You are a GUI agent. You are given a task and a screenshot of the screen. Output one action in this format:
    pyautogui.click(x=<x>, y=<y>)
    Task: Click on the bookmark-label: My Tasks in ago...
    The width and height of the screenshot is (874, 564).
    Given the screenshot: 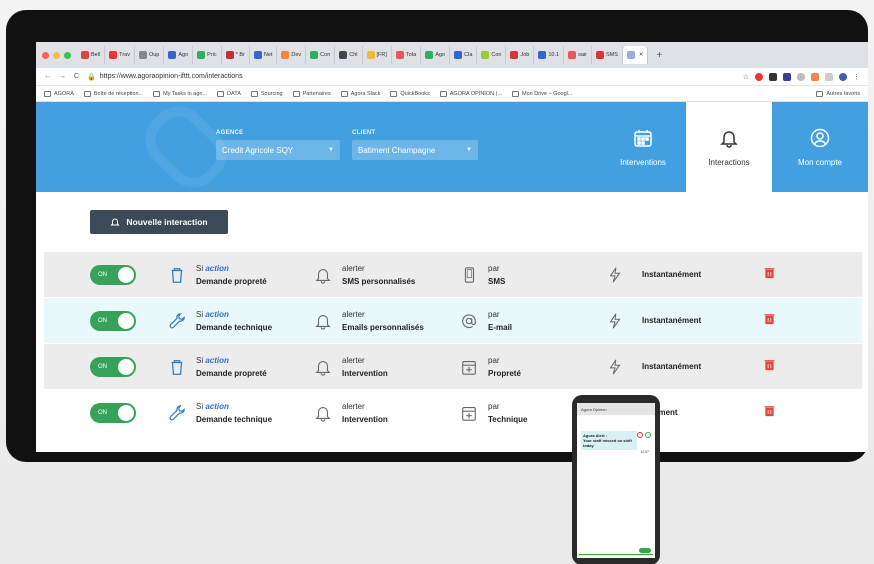 What is the action you would take?
    pyautogui.click(x=185, y=93)
    